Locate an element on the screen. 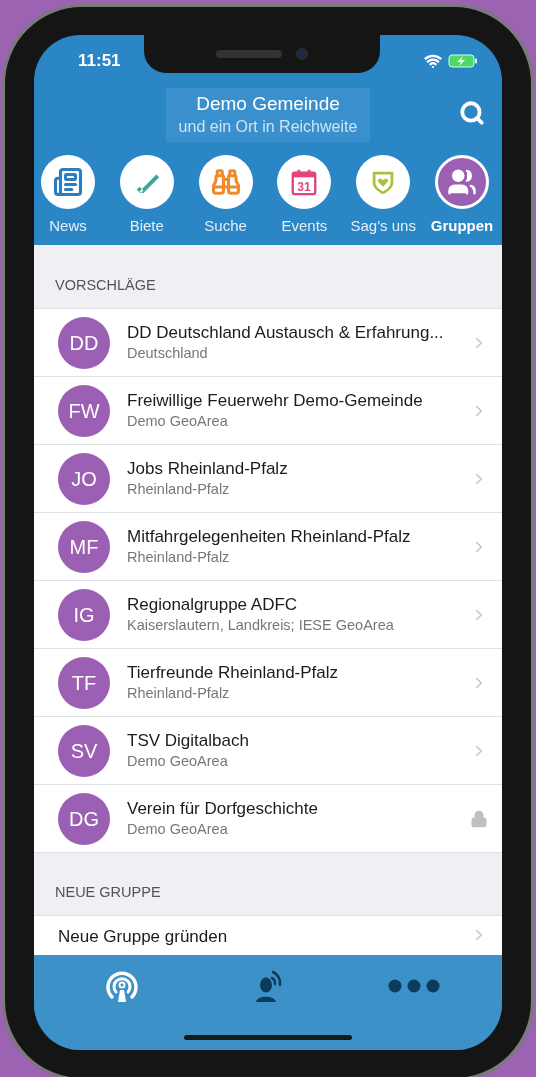 This screenshot has height=1077, width=536. status-time: 11:51 is located at coordinates (99, 61).